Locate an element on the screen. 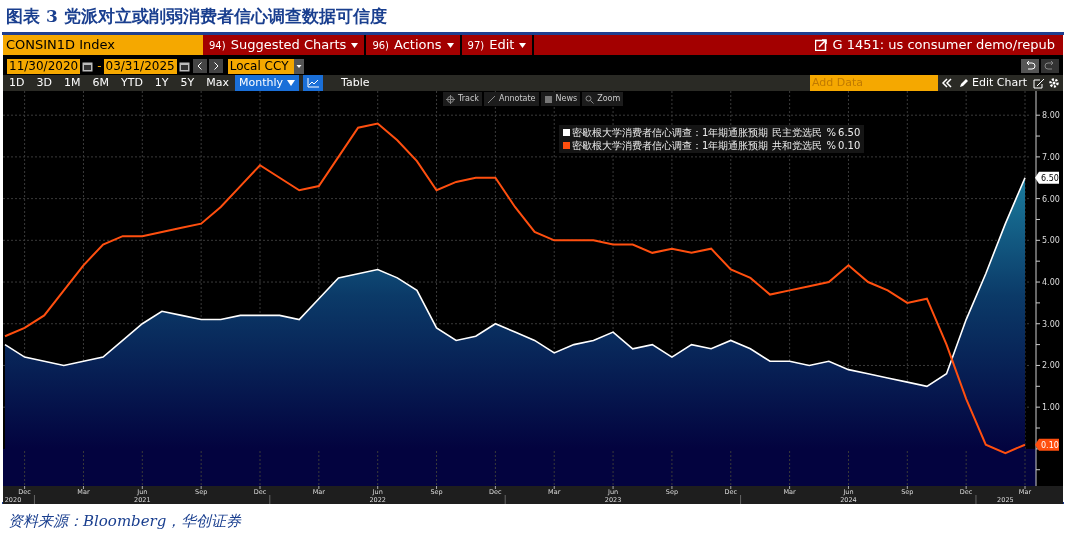 The image size is (1066, 541). line-chart-icon is located at coordinates (313, 83).